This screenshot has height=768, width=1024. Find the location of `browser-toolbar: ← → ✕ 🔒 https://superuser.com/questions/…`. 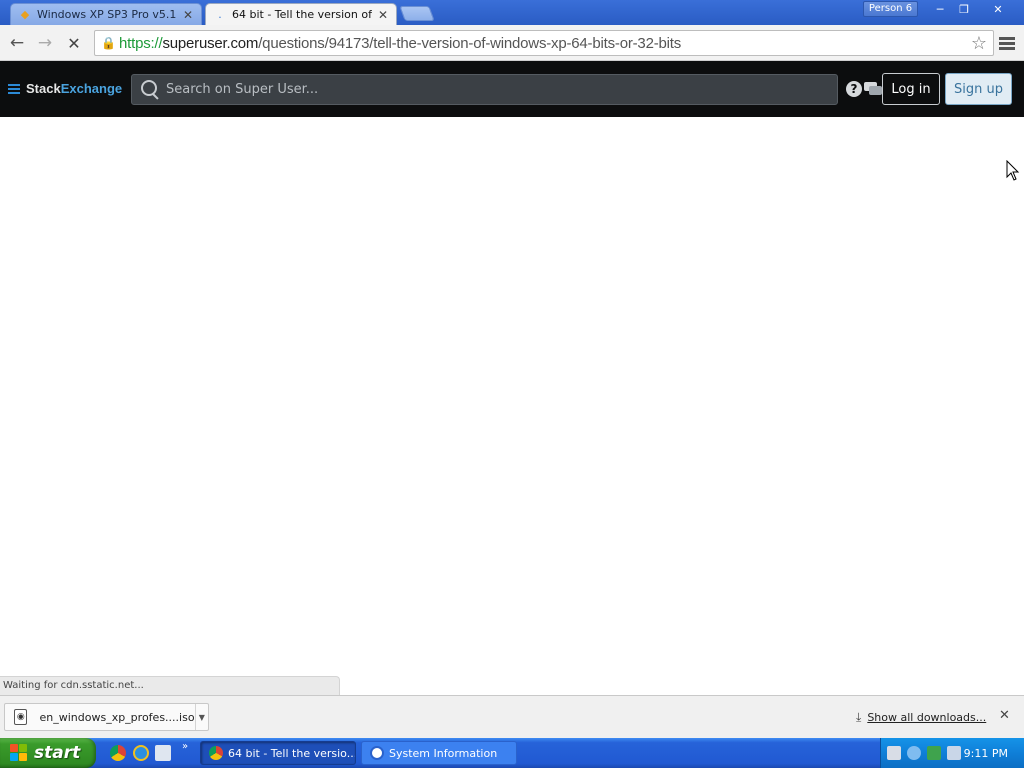

browser-toolbar: ← → ✕ 🔒 https://superuser.com/questions/… is located at coordinates (512, 43).